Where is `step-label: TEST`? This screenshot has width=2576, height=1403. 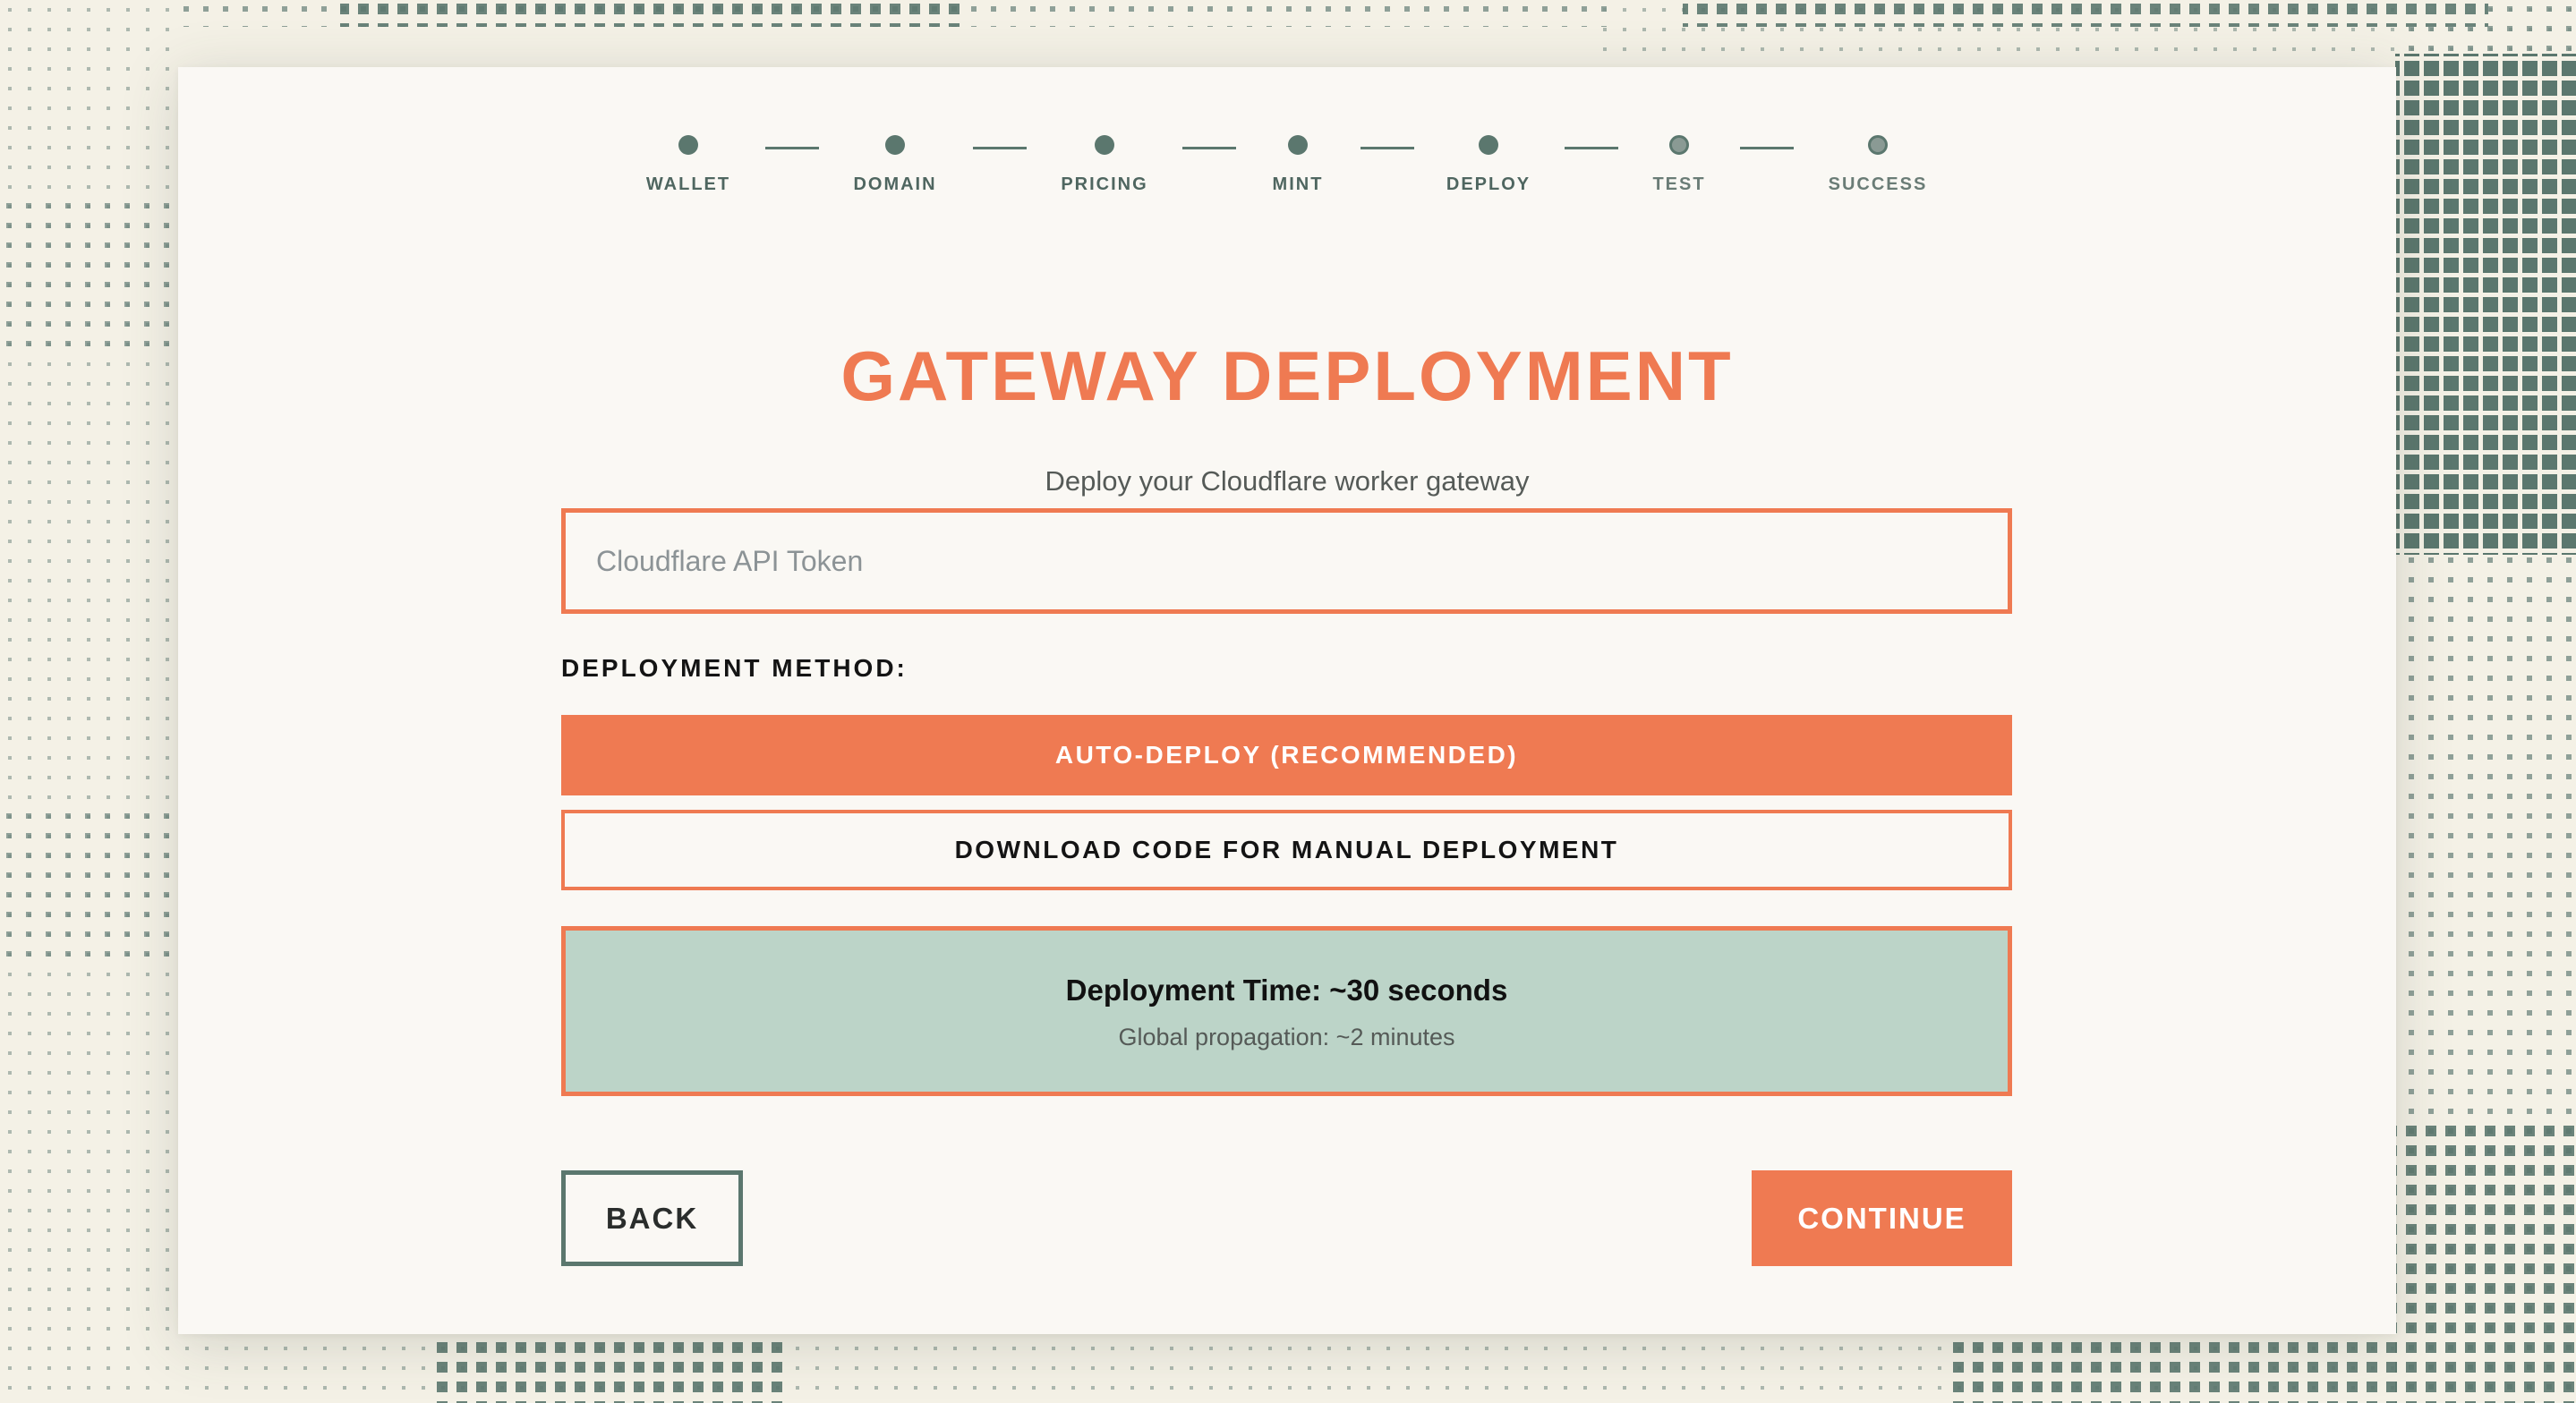
step-label: TEST is located at coordinates (1679, 184).